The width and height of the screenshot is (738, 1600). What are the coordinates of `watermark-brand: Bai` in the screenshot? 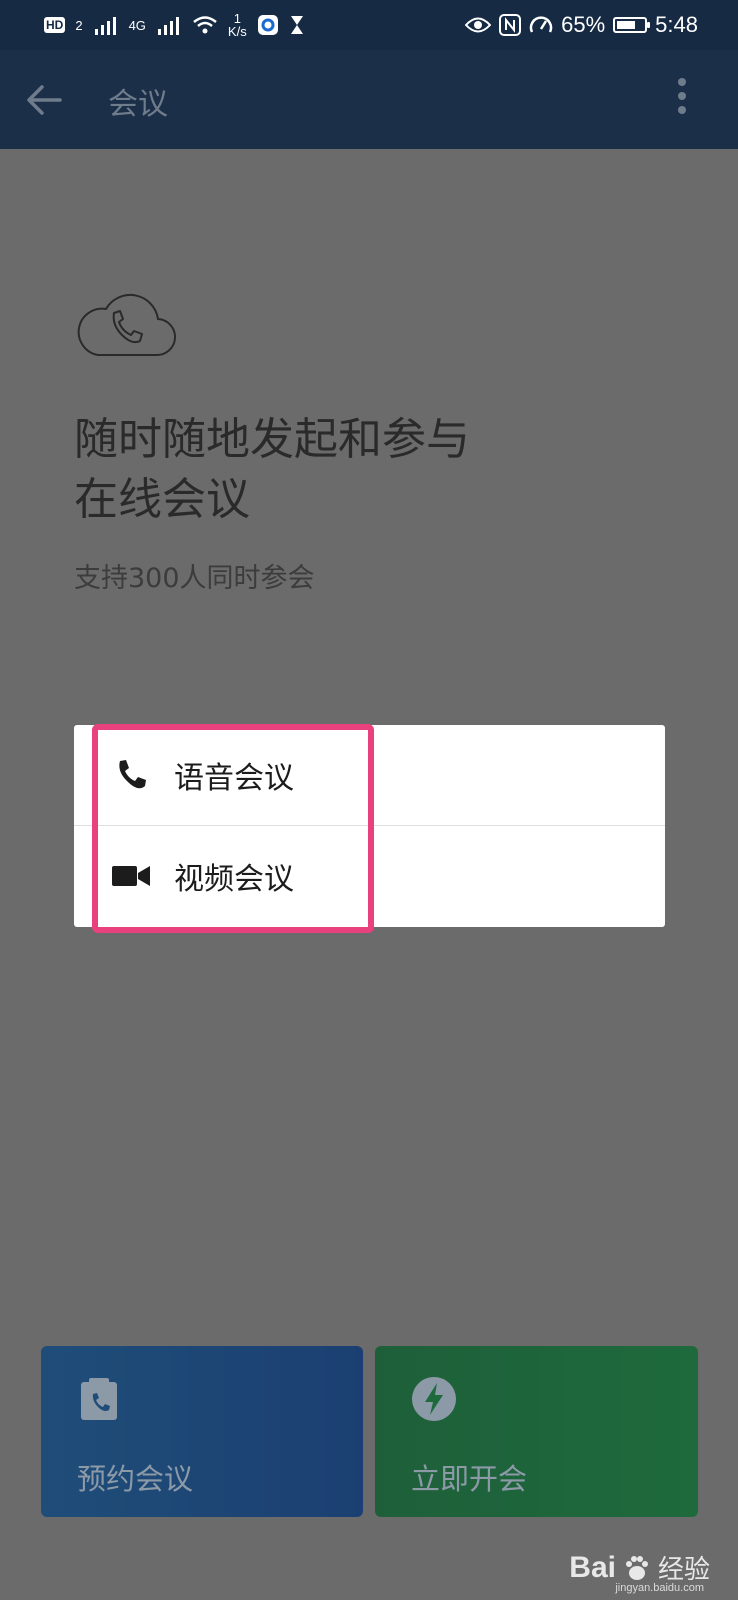 It's located at (592, 1567).